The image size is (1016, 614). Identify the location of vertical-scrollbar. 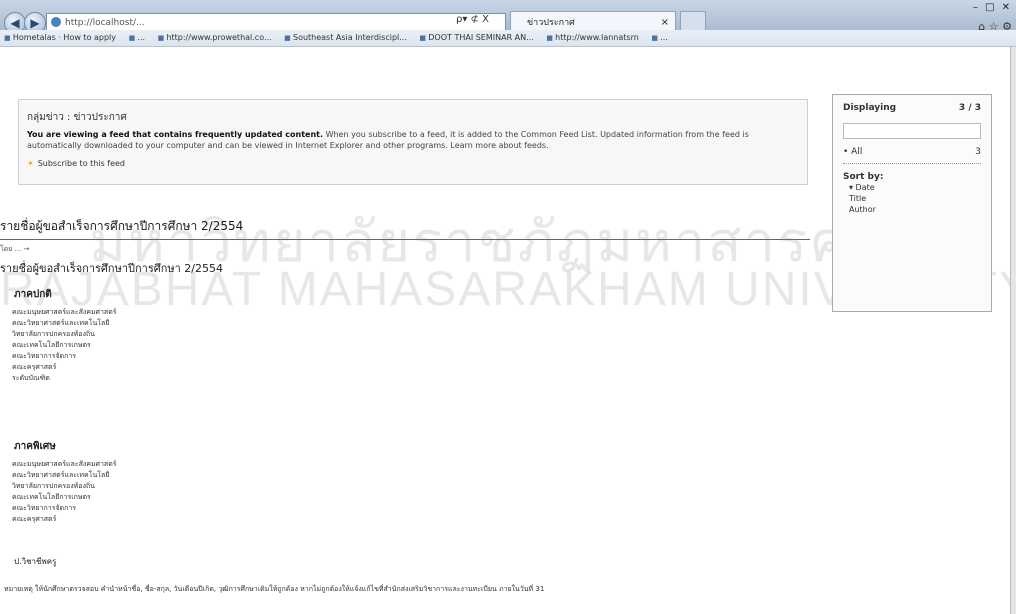
(1013, 330).